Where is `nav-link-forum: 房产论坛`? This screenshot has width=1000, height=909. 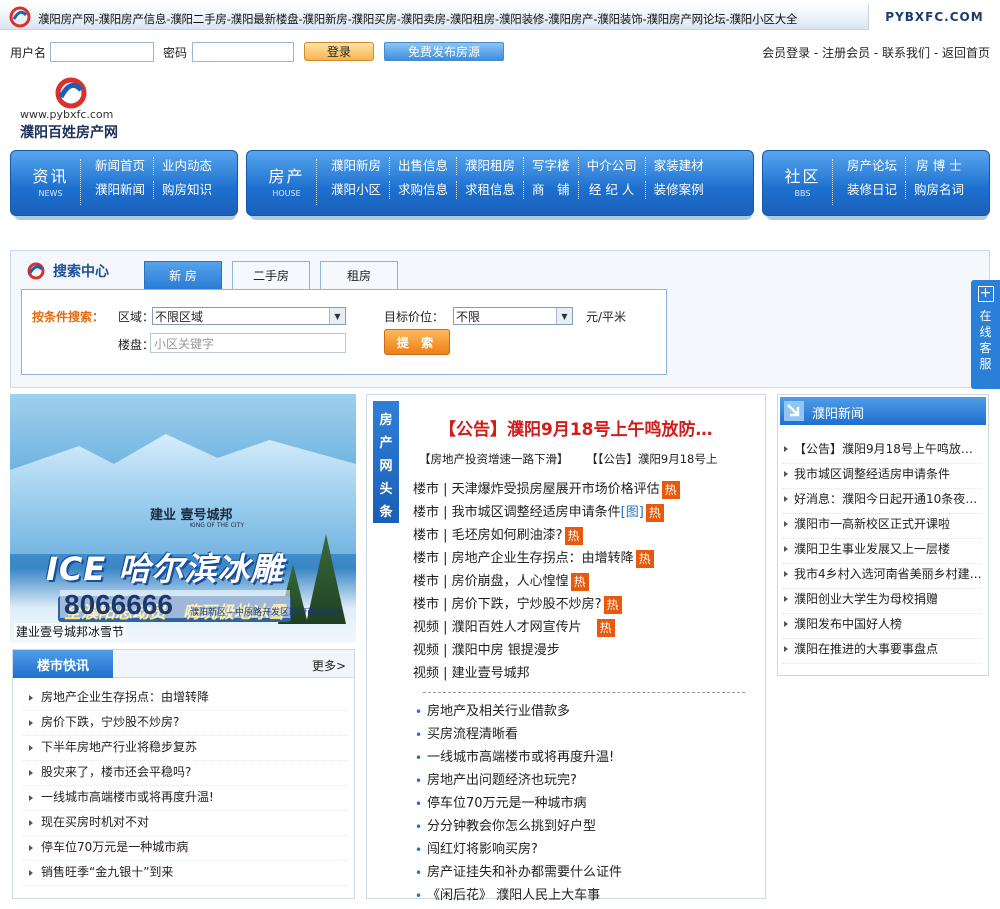
nav-link-forum: 房产论坛 is located at coordinates (873, 166).